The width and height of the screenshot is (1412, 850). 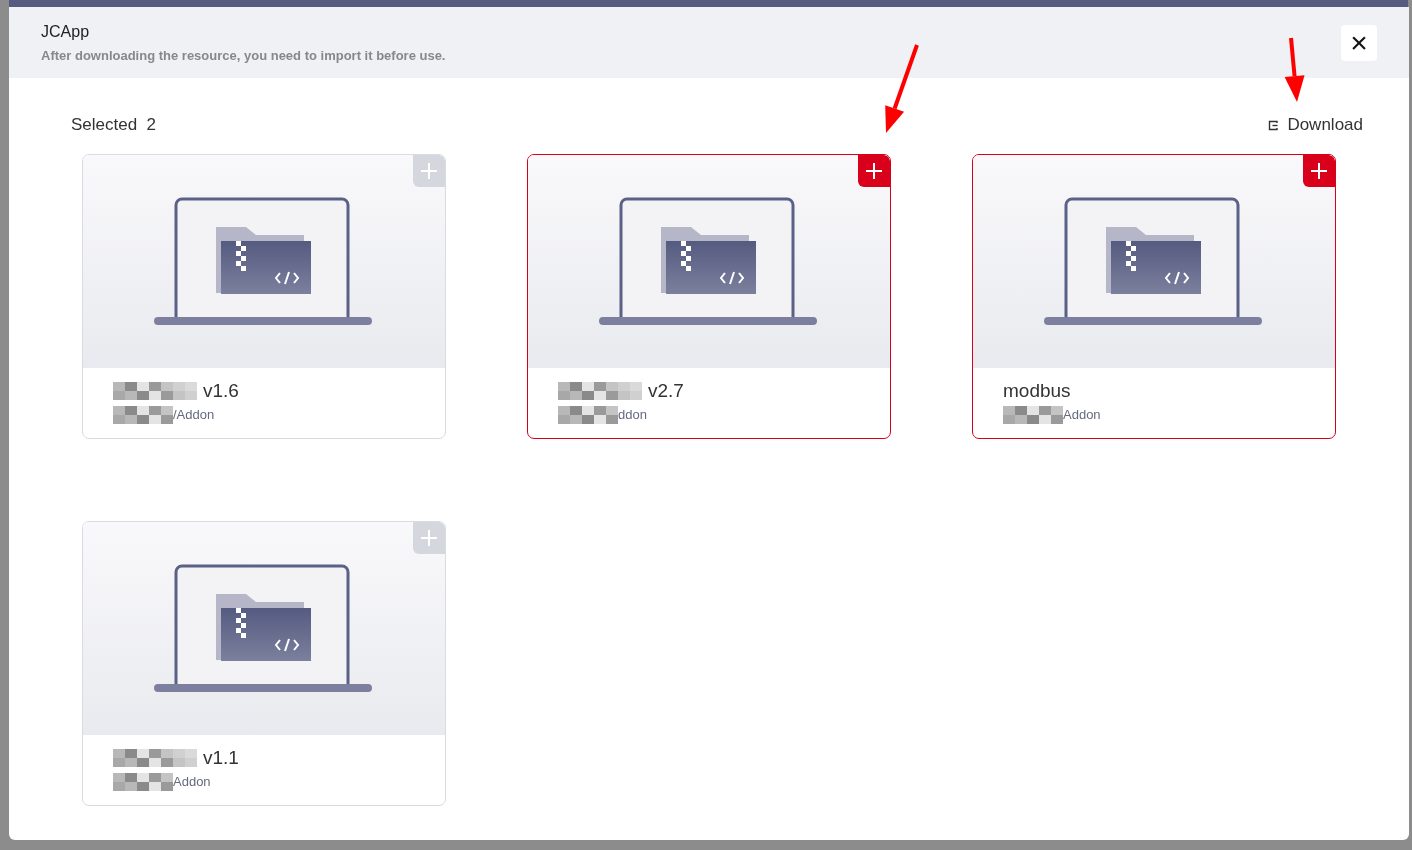 I want to click on resource-card: v1.1 Addon, so click(x=264, y=663).